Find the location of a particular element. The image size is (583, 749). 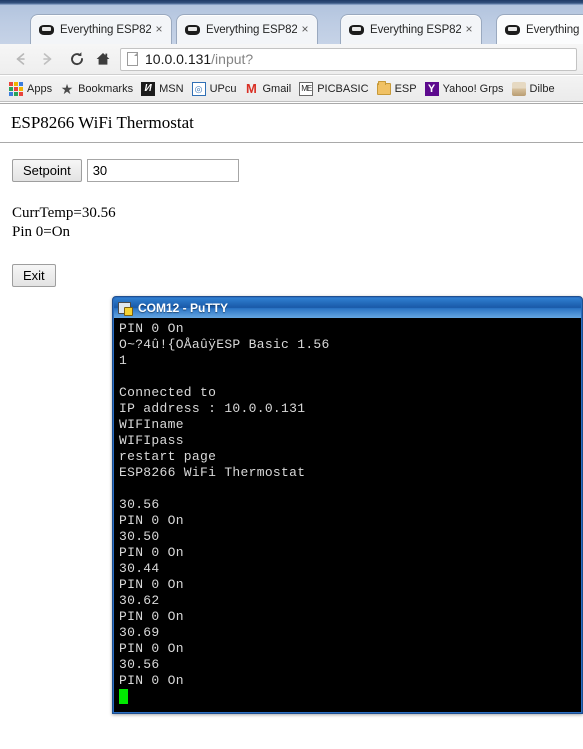

forward-button is located at coordinates (47, 59).